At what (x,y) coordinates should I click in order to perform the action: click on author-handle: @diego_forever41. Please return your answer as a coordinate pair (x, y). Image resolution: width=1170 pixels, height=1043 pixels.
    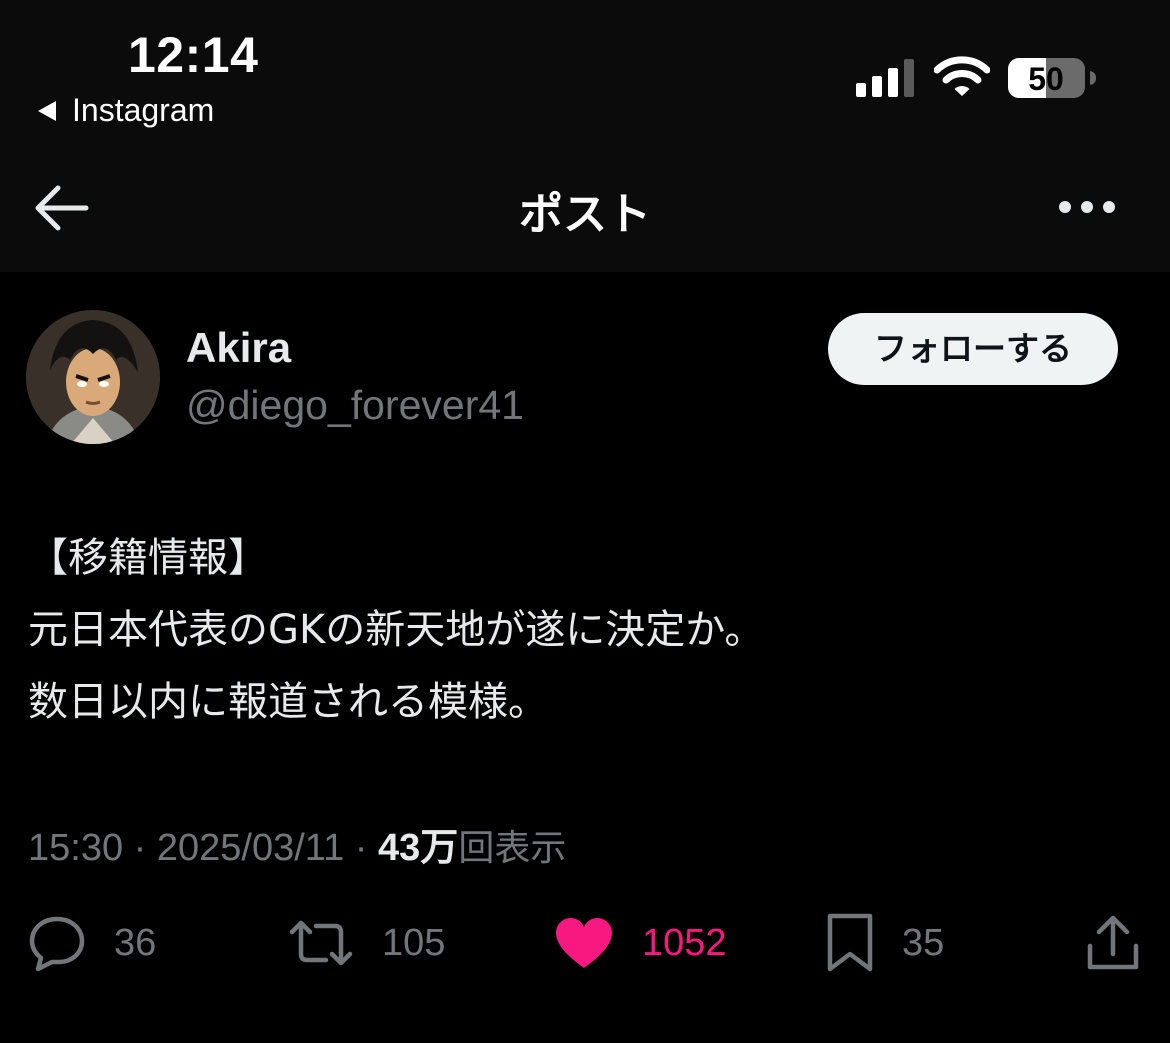
    Looking at the image, I should click on (355, 405).